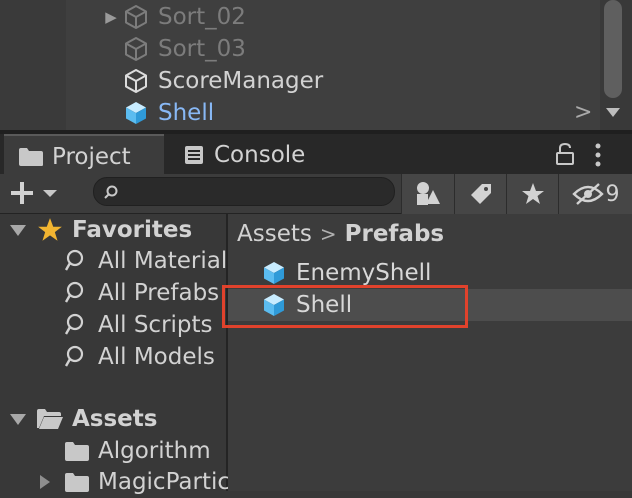  What do you see at coordinates (345, 306) in the screenshot?
I see `highlight-annotation-box` at bounding box center [345, 306].